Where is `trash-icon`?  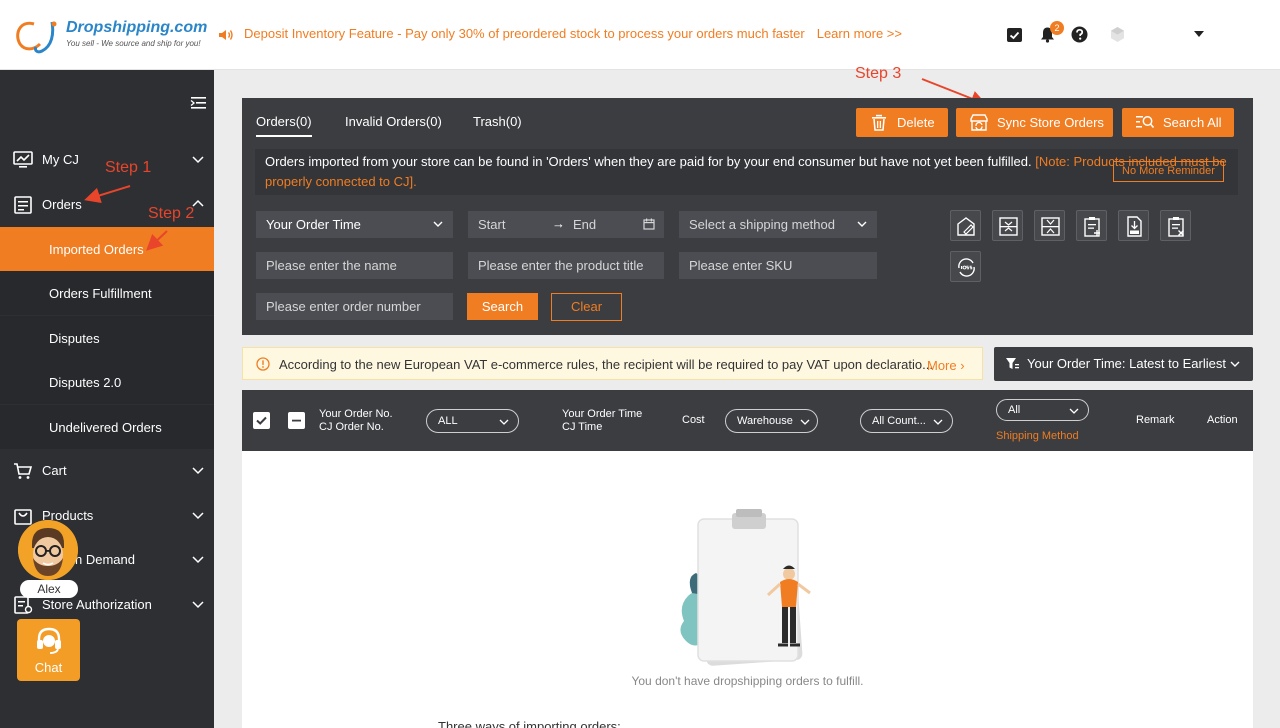 trash-icon is located at coordinates (879, 122).